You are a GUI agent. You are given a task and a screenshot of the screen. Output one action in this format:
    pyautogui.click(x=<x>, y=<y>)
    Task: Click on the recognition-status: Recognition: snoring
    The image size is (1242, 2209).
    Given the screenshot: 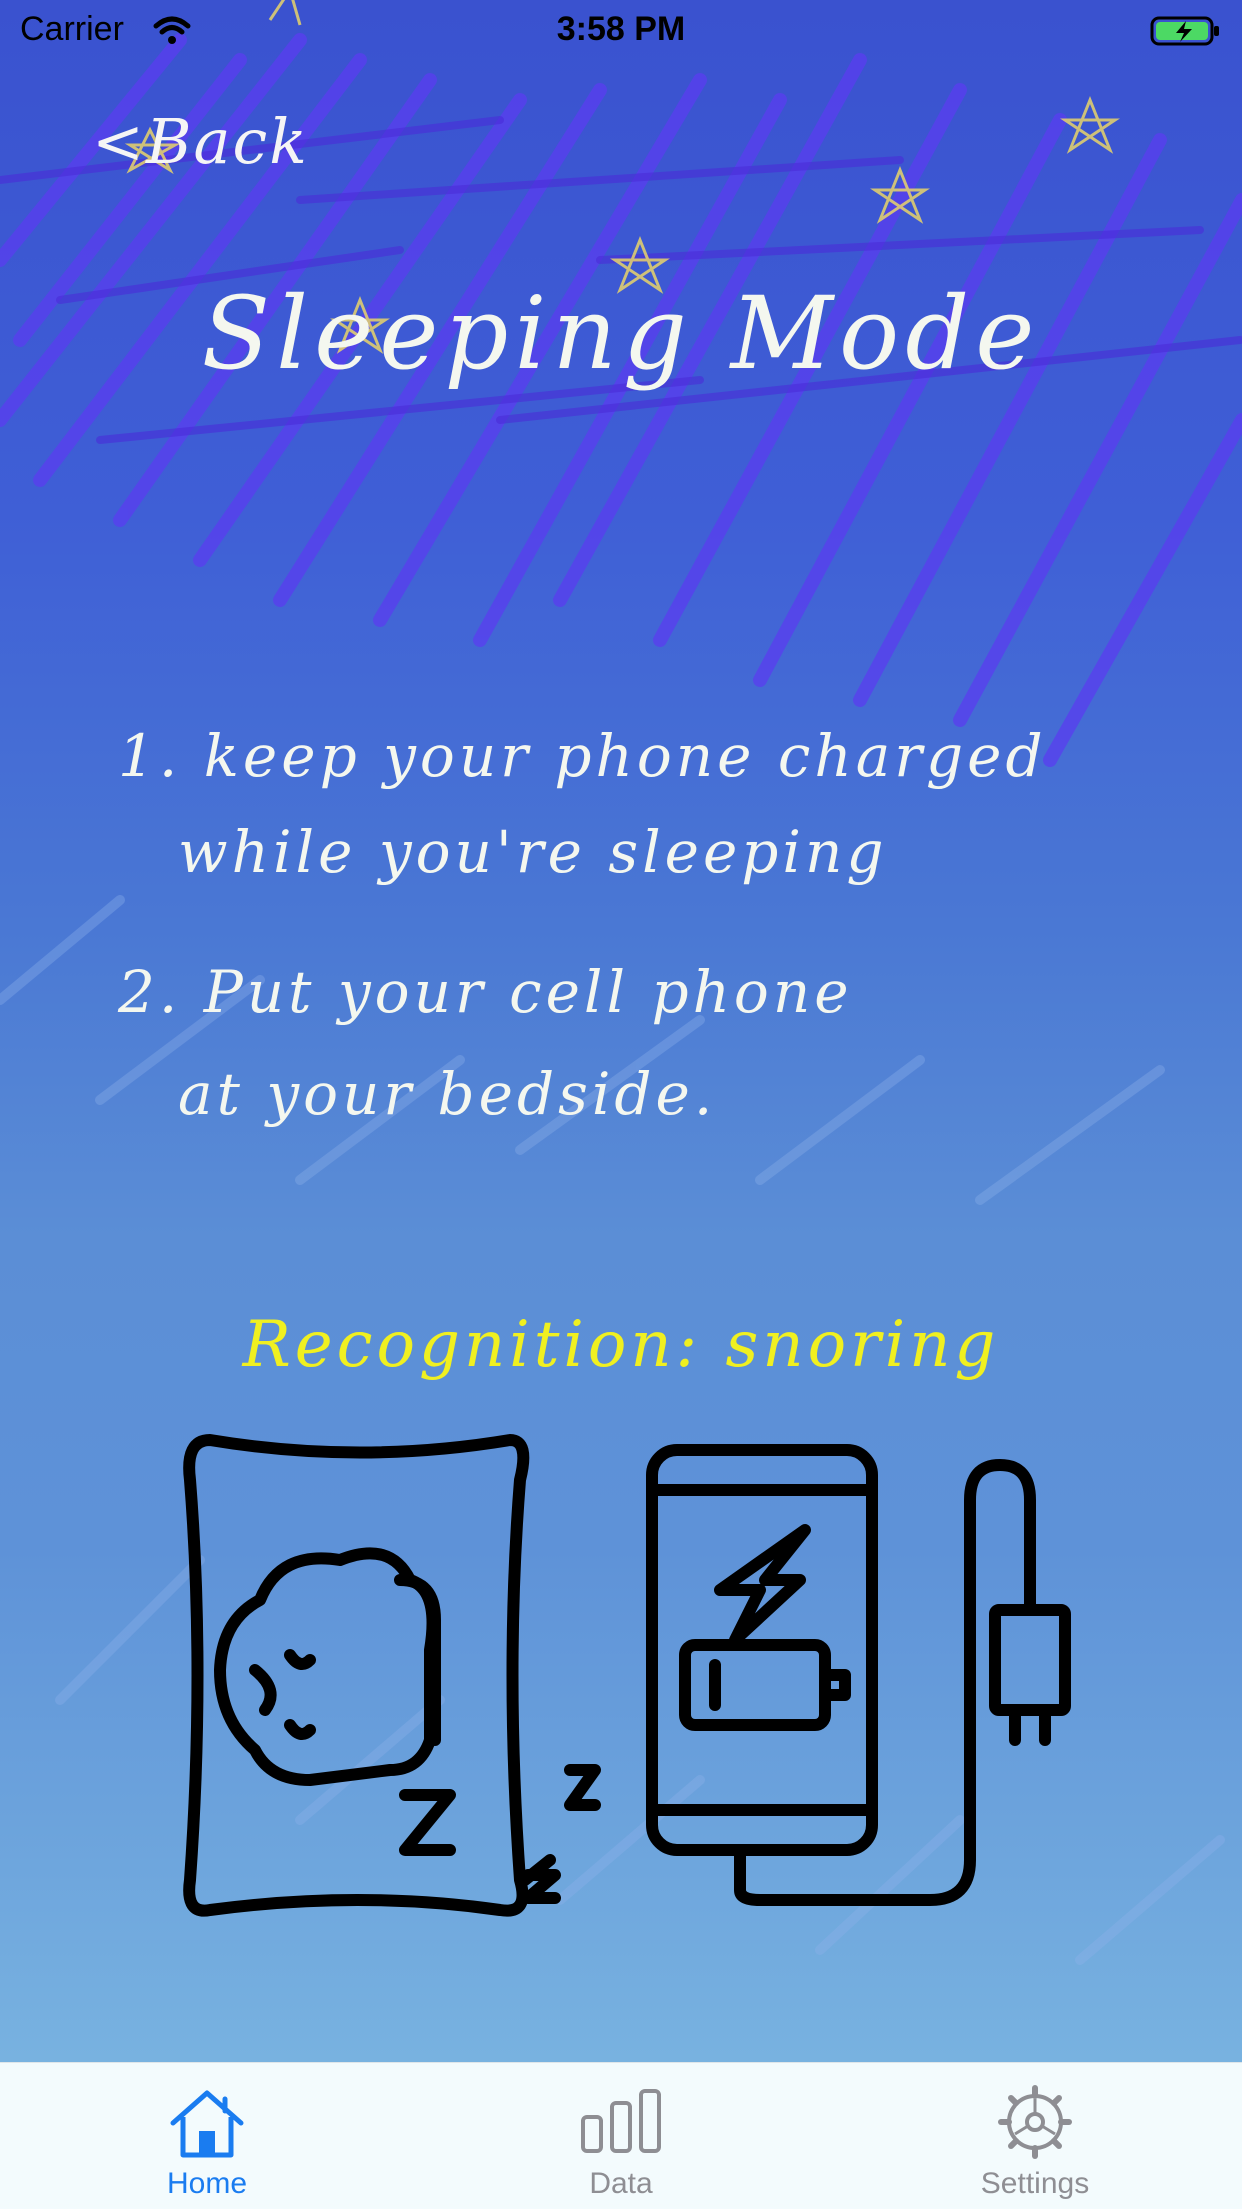 What is the action you would take?
    pyautogui.click(x=621, y=1345)
    